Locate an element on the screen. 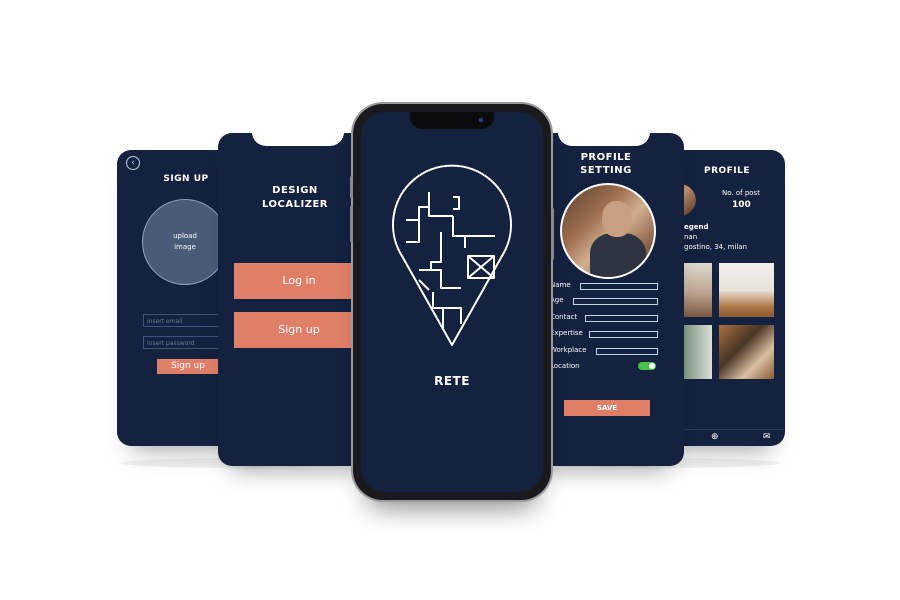 The width and height of the screenshot is (900, 600). design-title: DESIGN LOCALIZER is located at coordinates (295, 198).